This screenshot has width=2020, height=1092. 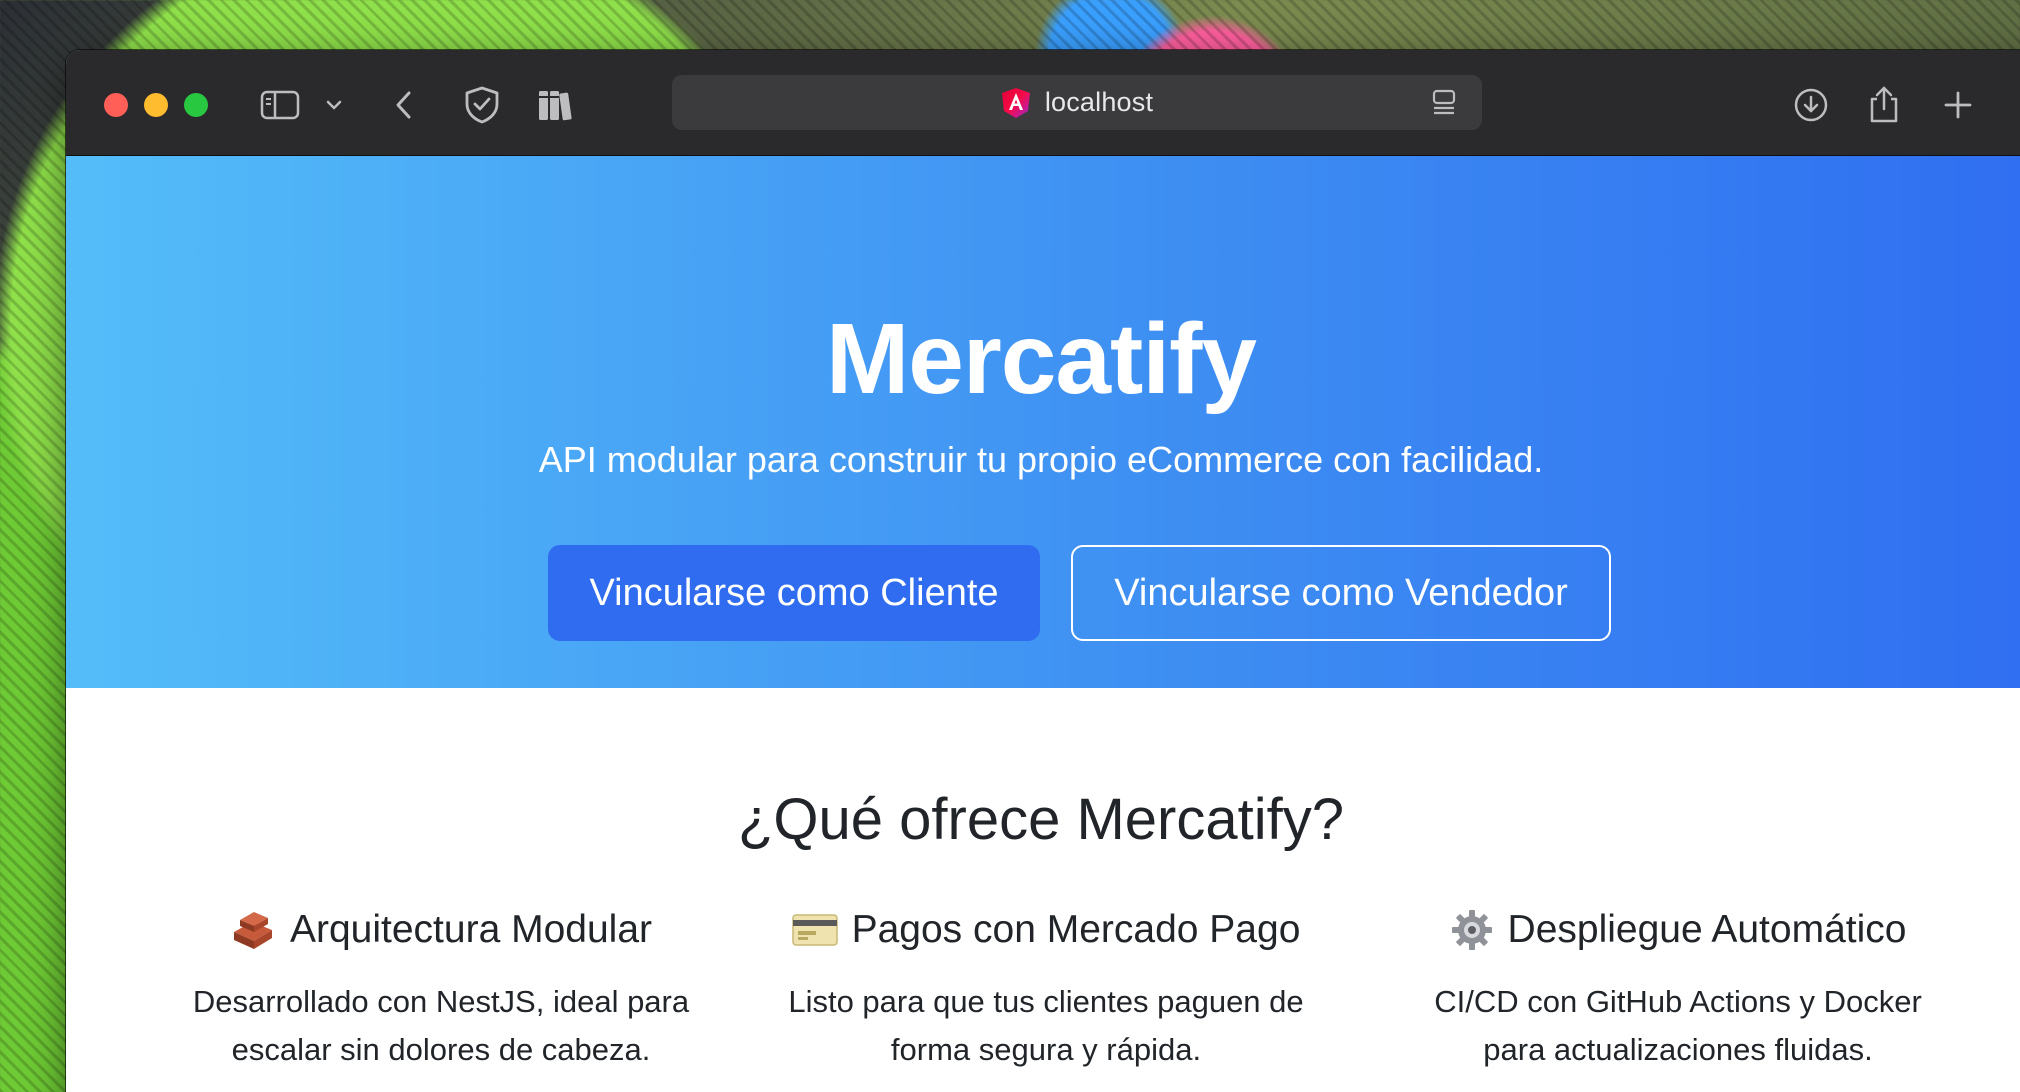 What do you see at coordinates (1341, 593) in the screenshot?
I see `link-as-seller-button: Vincularse como Vendedor` at bounding box center [1341, 593].